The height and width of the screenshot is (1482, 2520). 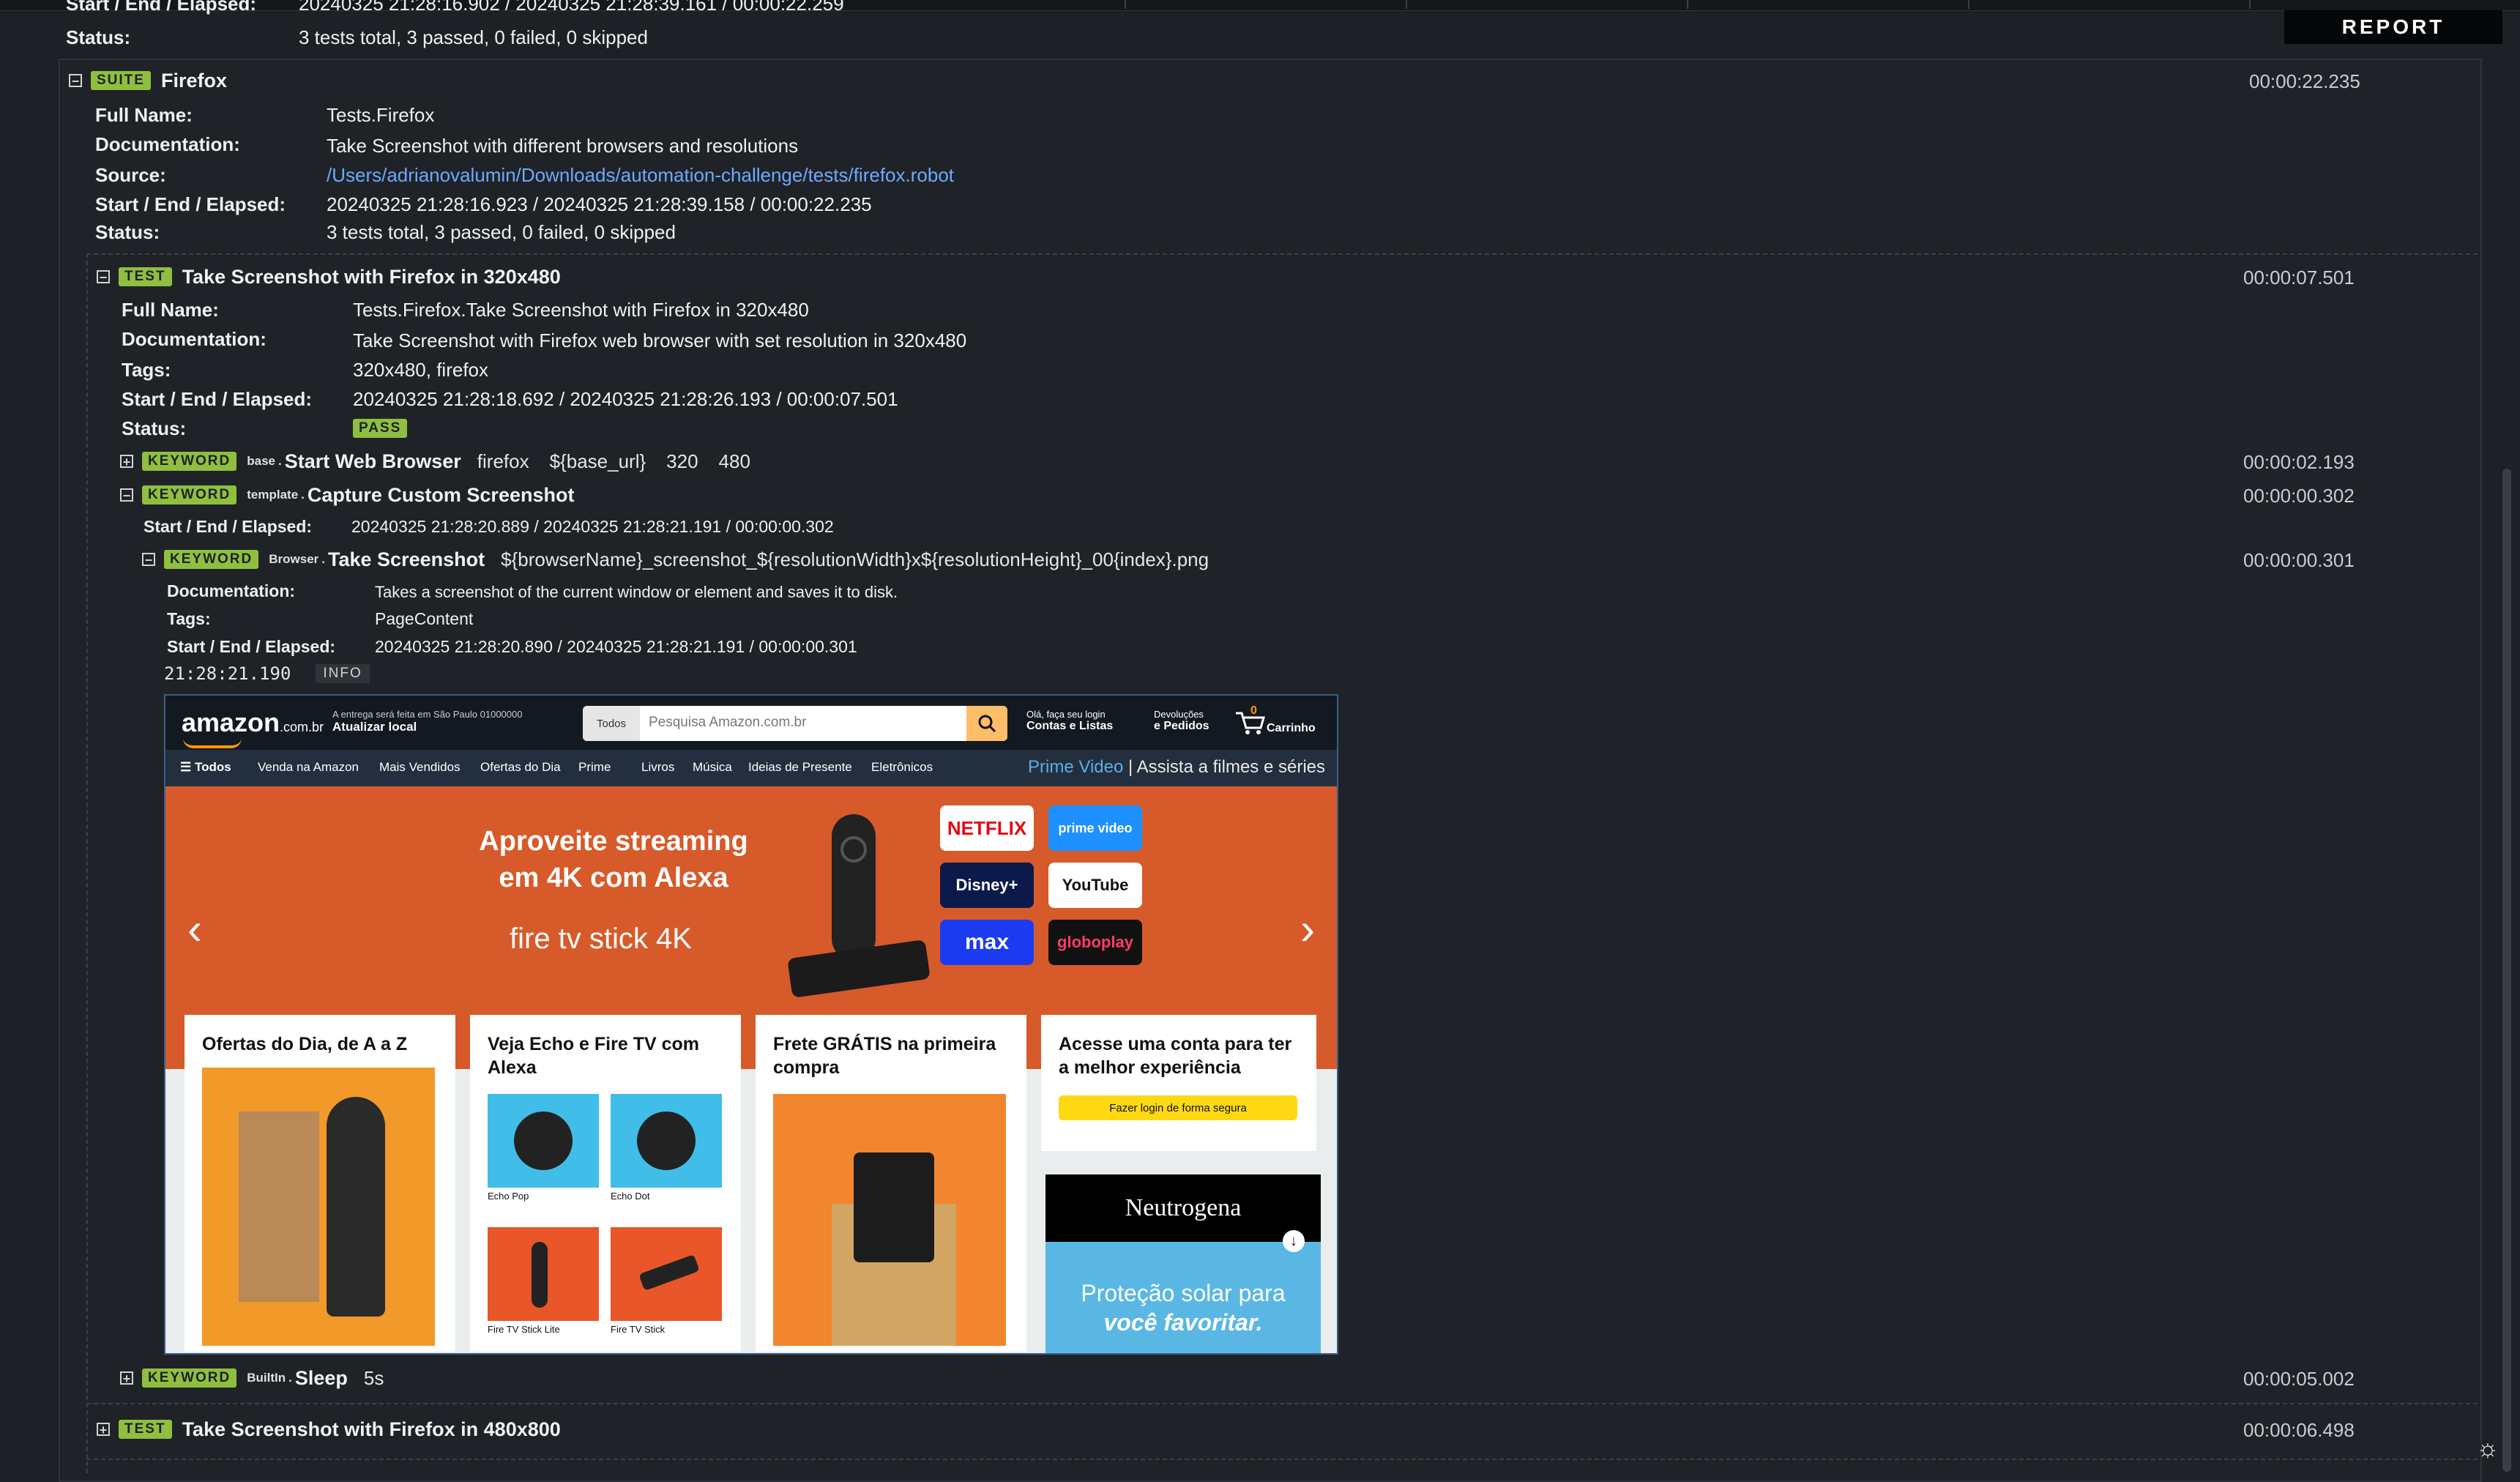 I want to click on nav-item: Livros, so click(x=657, y=767).